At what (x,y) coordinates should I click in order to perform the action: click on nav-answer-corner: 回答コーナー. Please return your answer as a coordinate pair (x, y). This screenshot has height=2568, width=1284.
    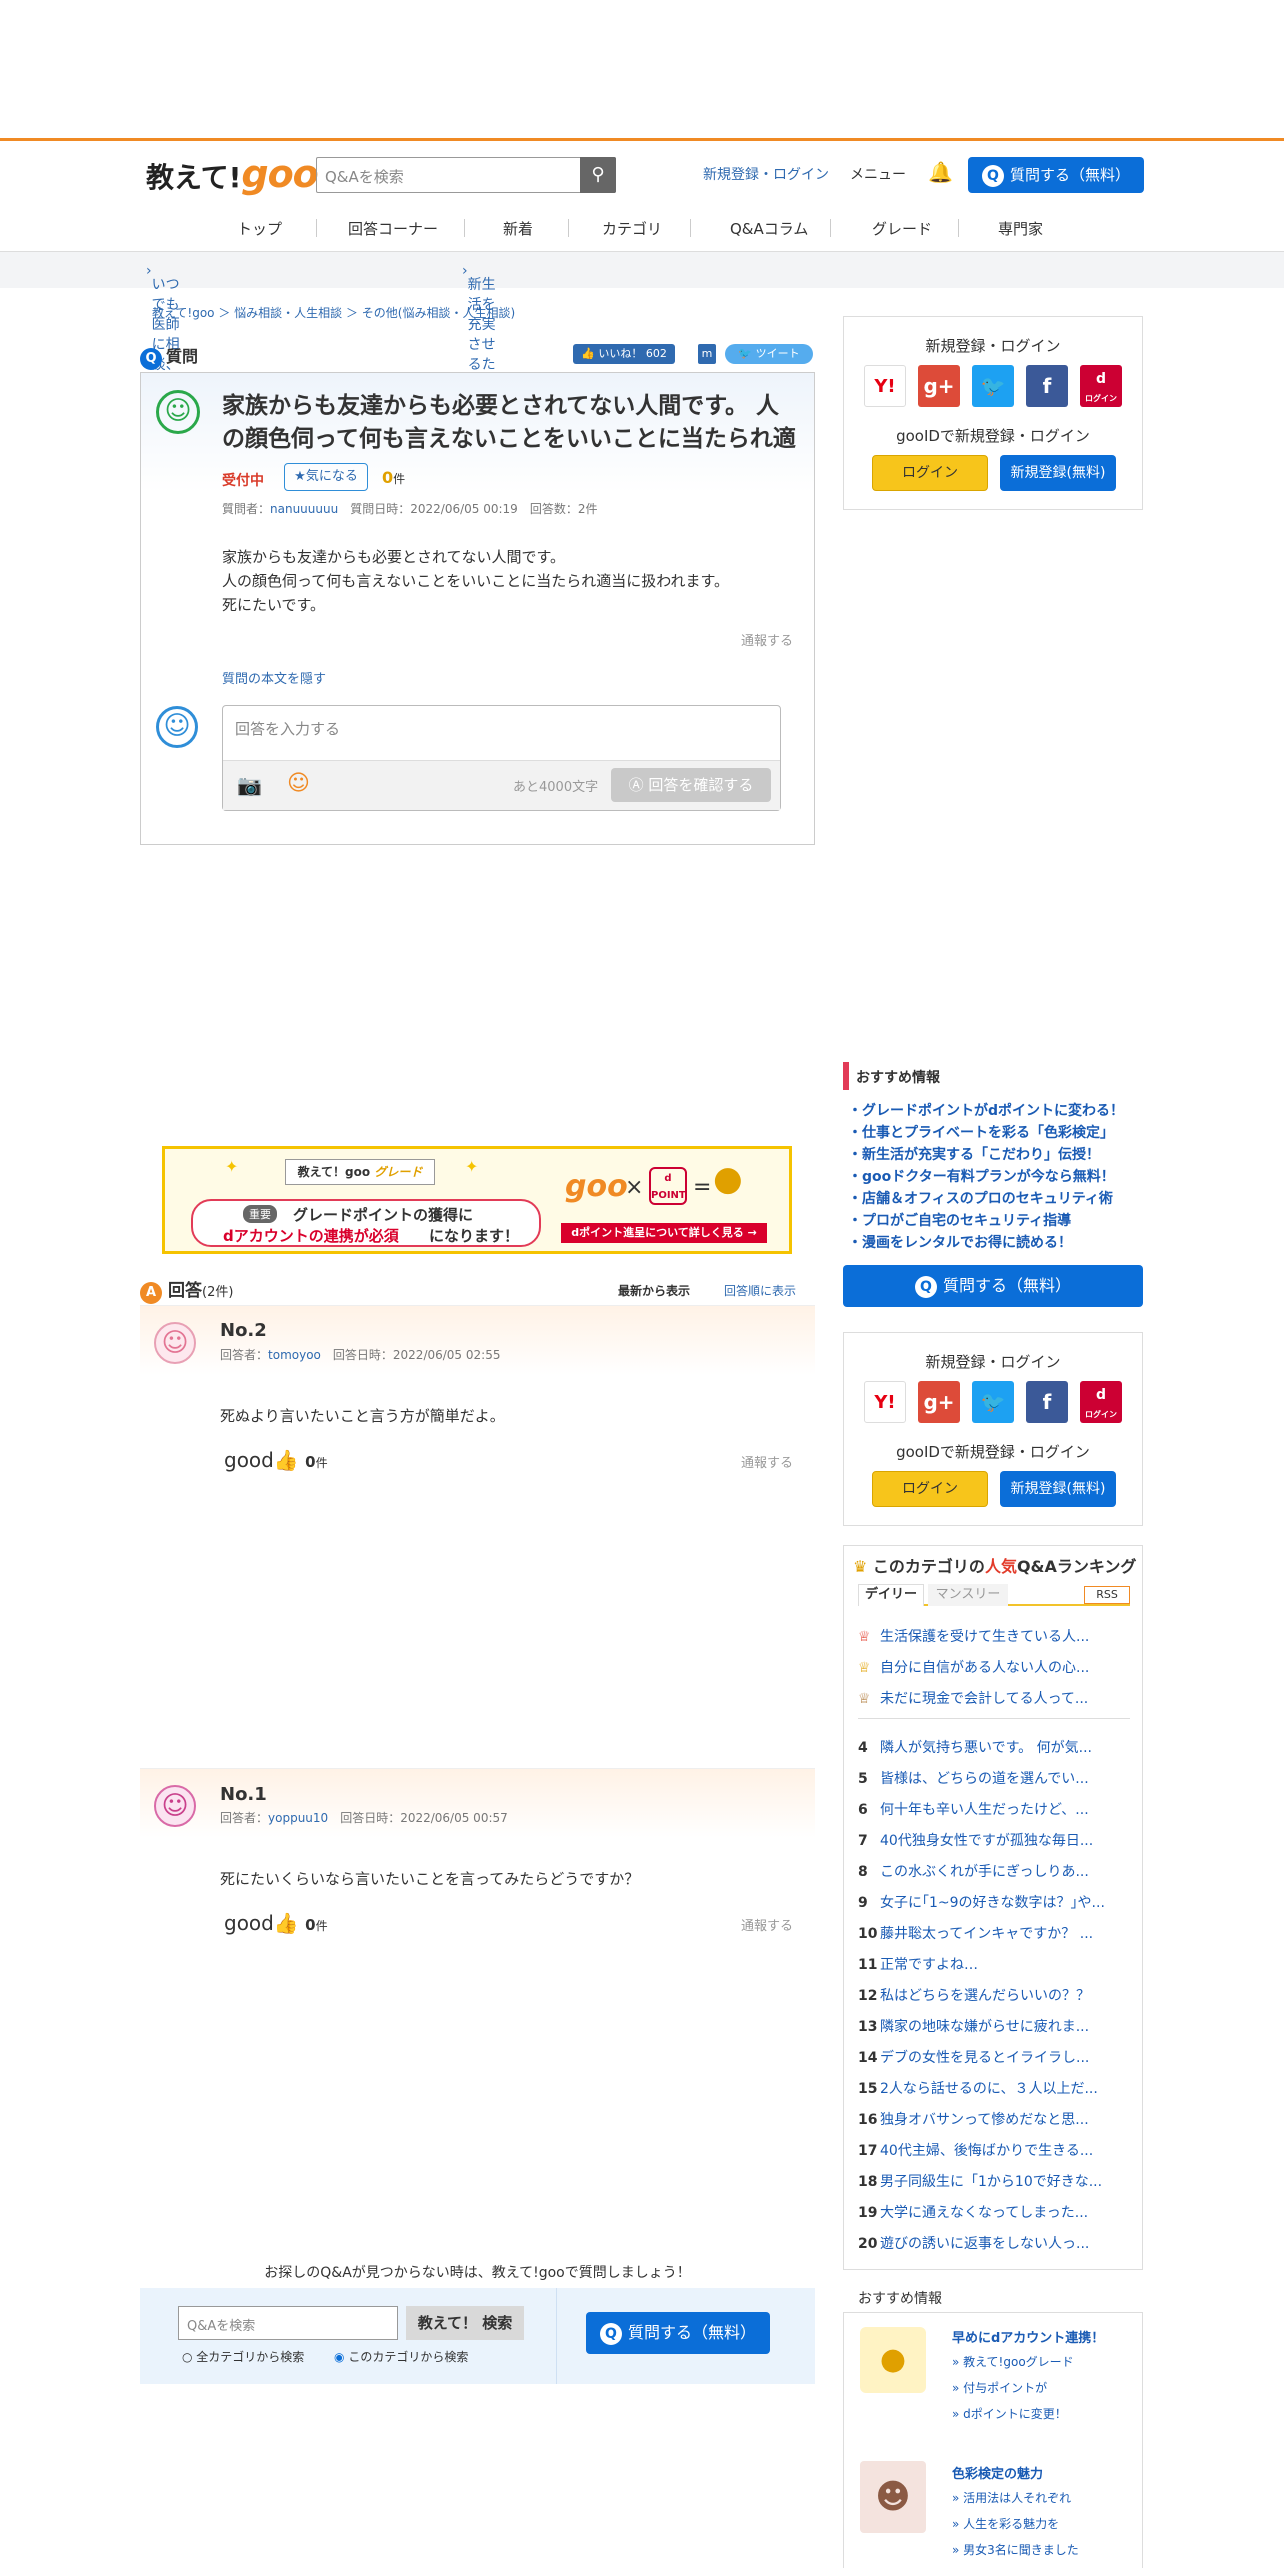
    Looking at the image, I should click on (393, 228).